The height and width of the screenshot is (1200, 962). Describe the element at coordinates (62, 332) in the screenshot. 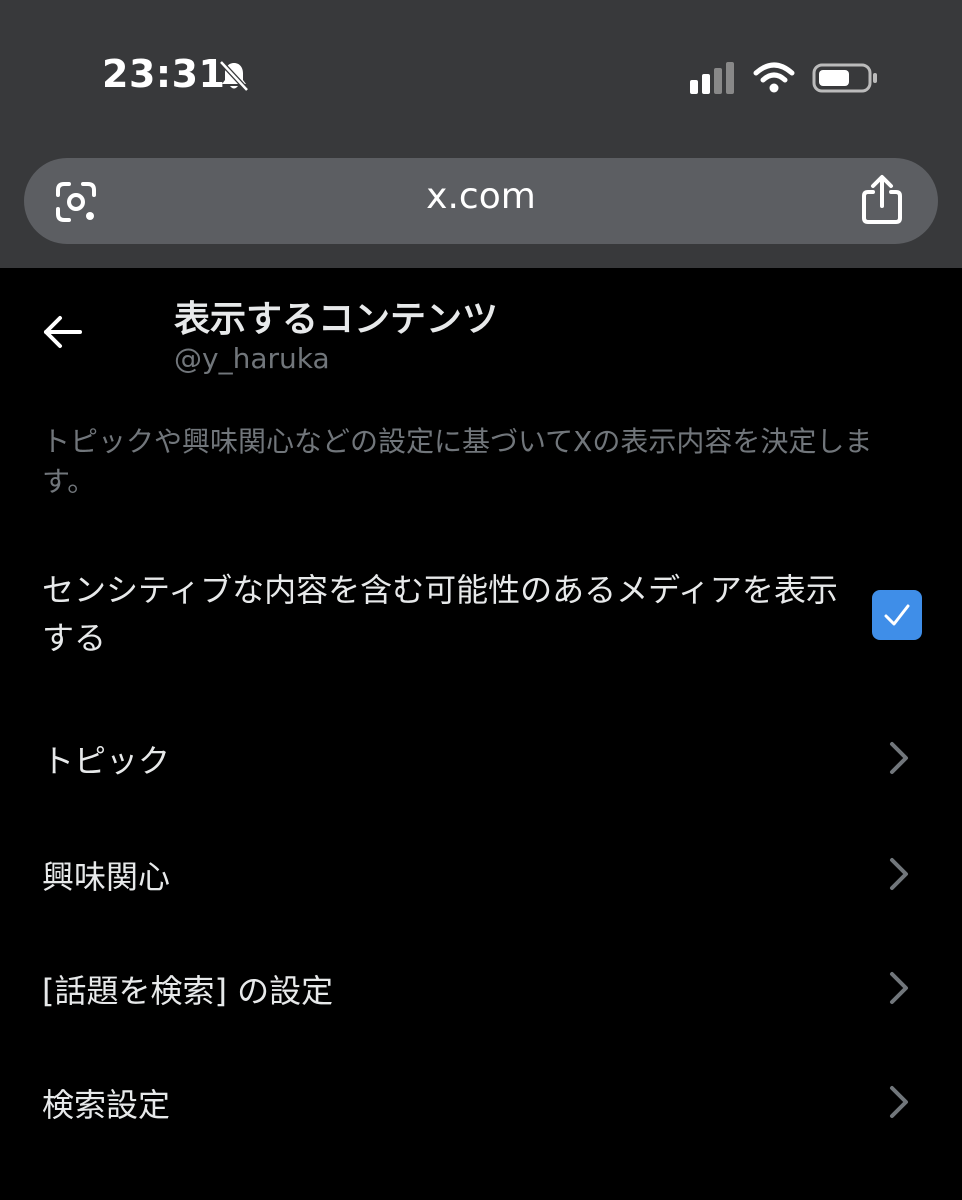

I see `back-arrow-icon` at that location.